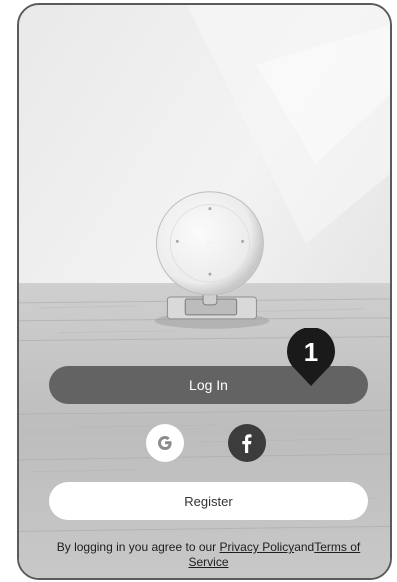 The height and width of the screenshot is (582, 397). I want to click on facebook-f-icon, so click(247, 443).